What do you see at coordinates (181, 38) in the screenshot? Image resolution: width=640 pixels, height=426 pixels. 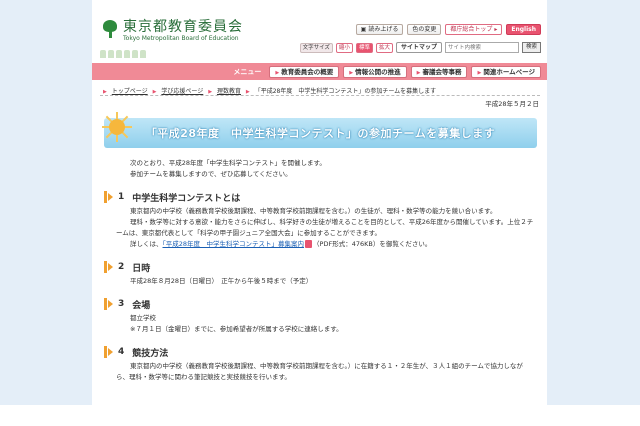 I see `logo-english-text: Tokyo Metropolitan Board of Education` at bounding box center [181, 38].